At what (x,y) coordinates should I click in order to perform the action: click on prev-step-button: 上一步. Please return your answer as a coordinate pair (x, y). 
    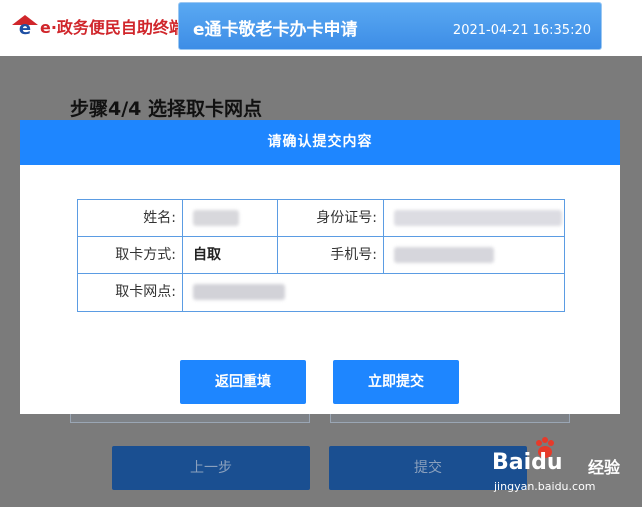
    Looking at the image, I should click on (211, 468).